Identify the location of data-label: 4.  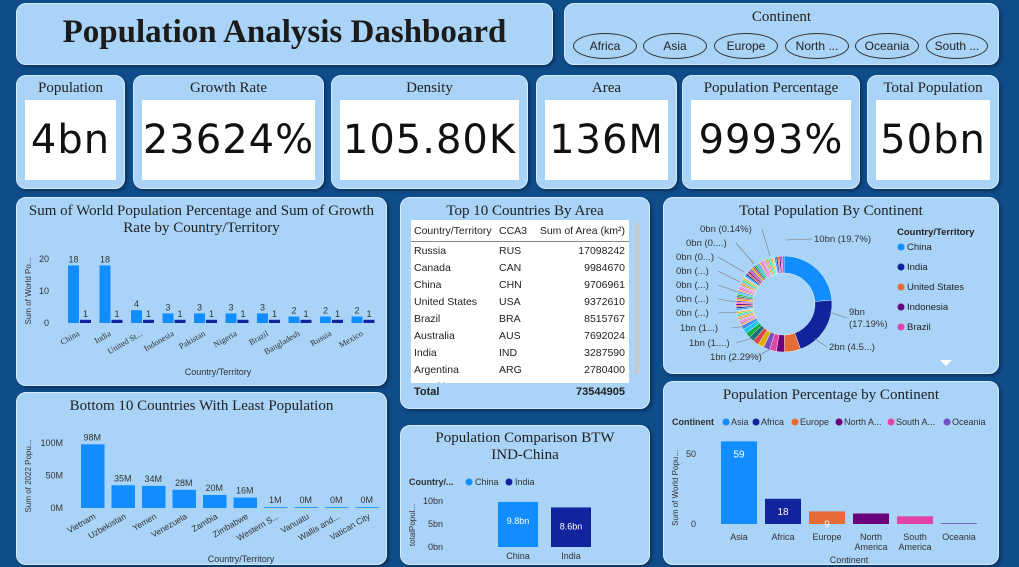
(136, 304).